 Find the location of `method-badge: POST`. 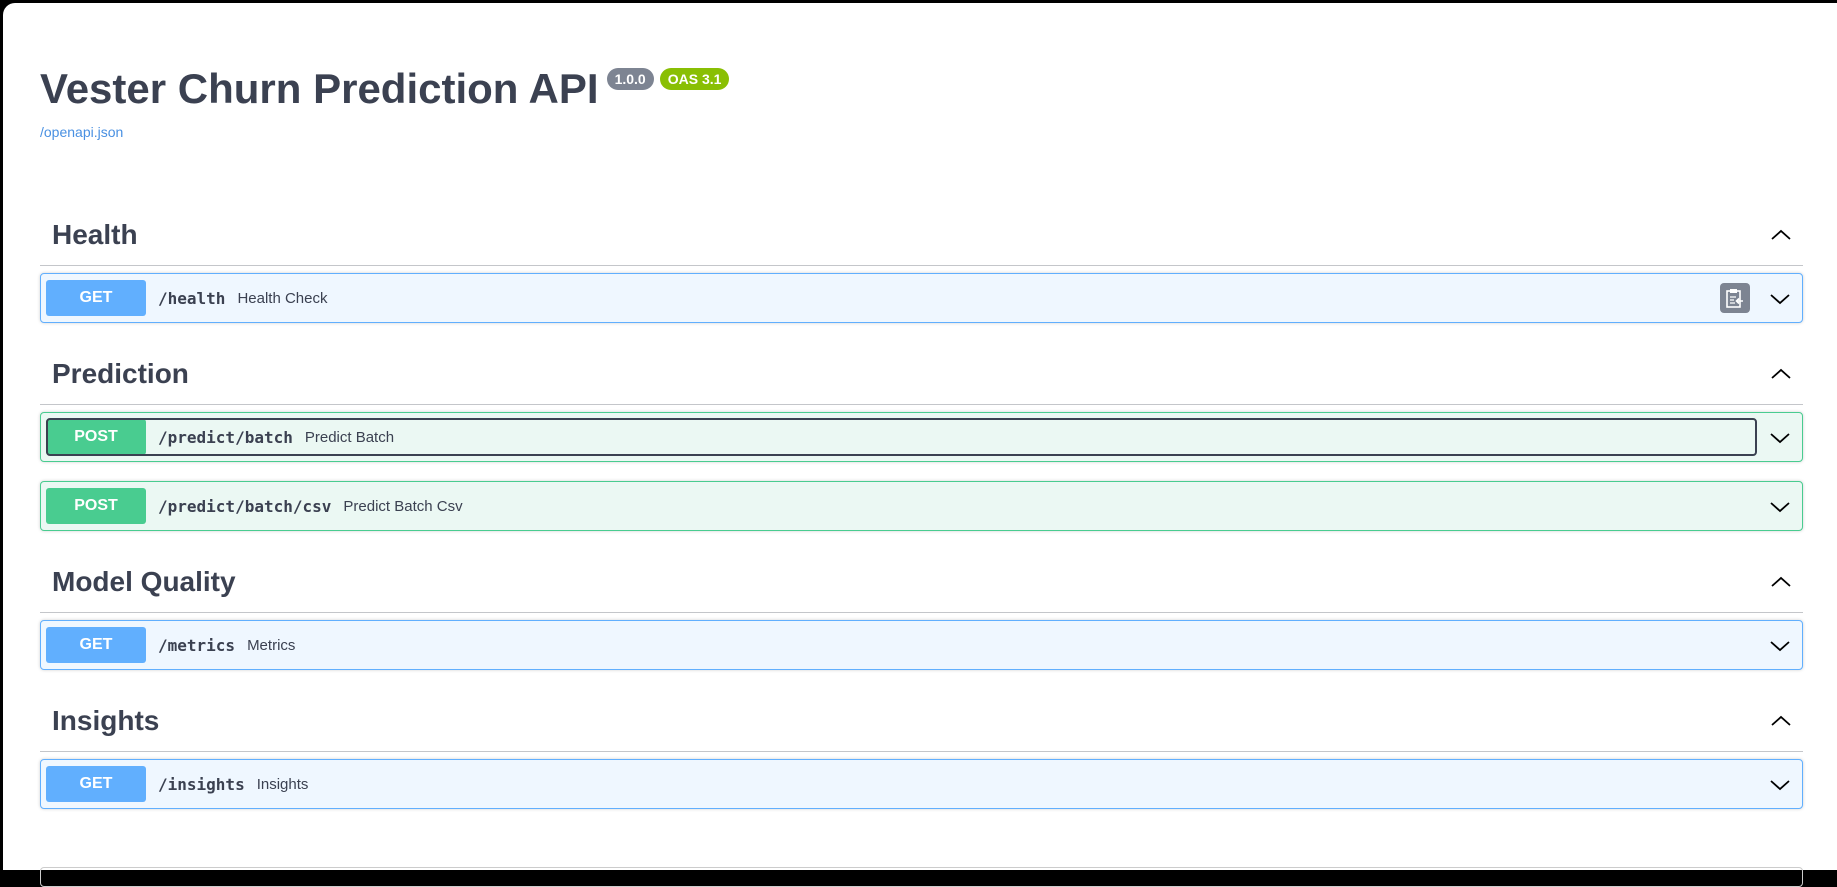

method-badge: POST is located at coordinates (96, 506).